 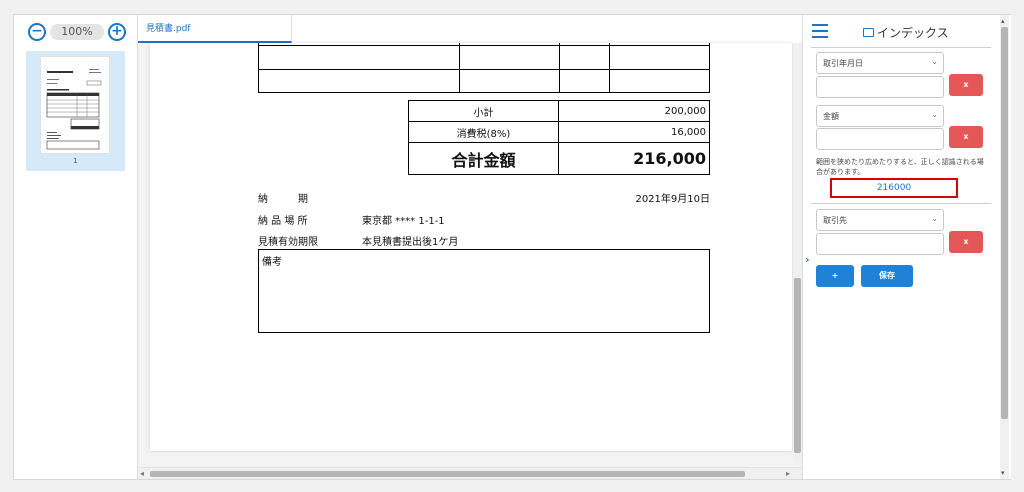 What do you see at coordinates (880, 220) in the screenshot?
I see `field-select-vendor: 取引先 ⌄` at bounding box center [880, 220].